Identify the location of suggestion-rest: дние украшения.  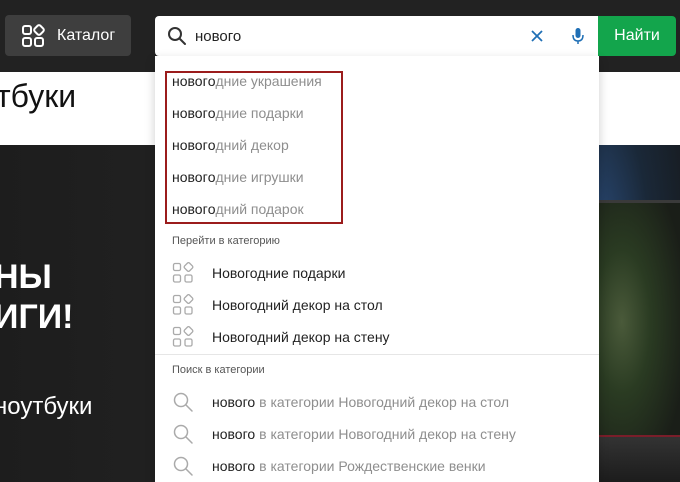
(268, 81).